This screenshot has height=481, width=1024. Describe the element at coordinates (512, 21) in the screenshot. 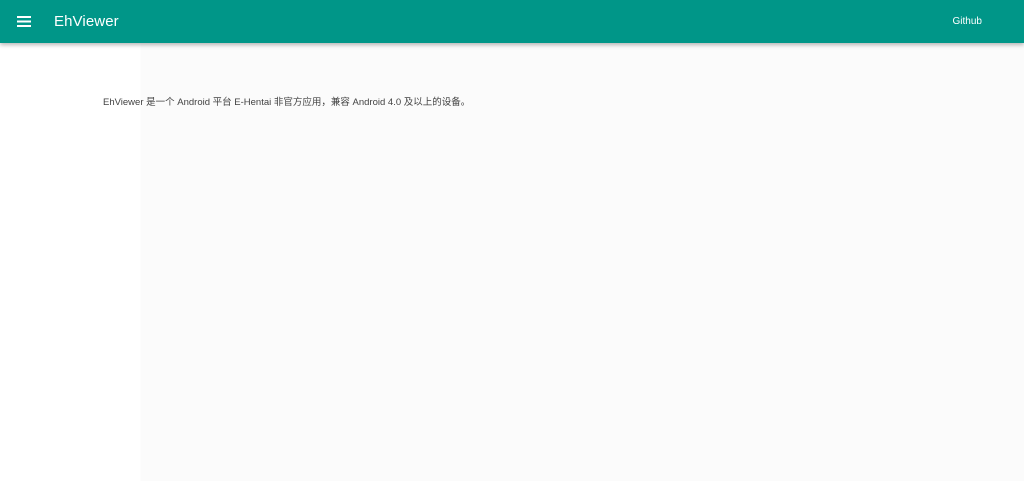

I see `app-bar: EhViewer Github` at that location.